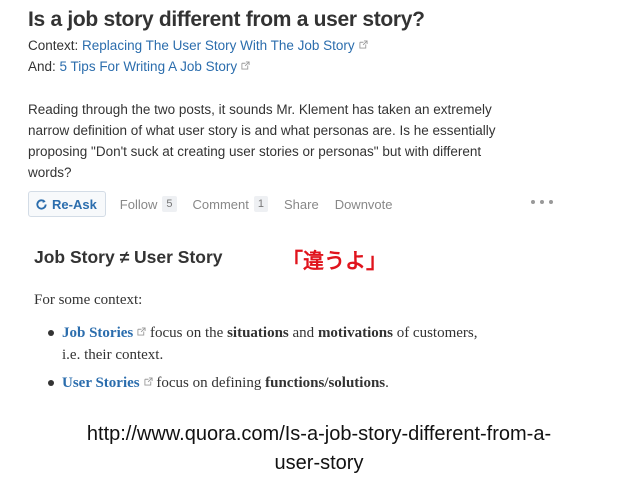  Describe the element at coordinates (209, 383) in the screenshot. I see `bullet-text: focus on defining` at that location.